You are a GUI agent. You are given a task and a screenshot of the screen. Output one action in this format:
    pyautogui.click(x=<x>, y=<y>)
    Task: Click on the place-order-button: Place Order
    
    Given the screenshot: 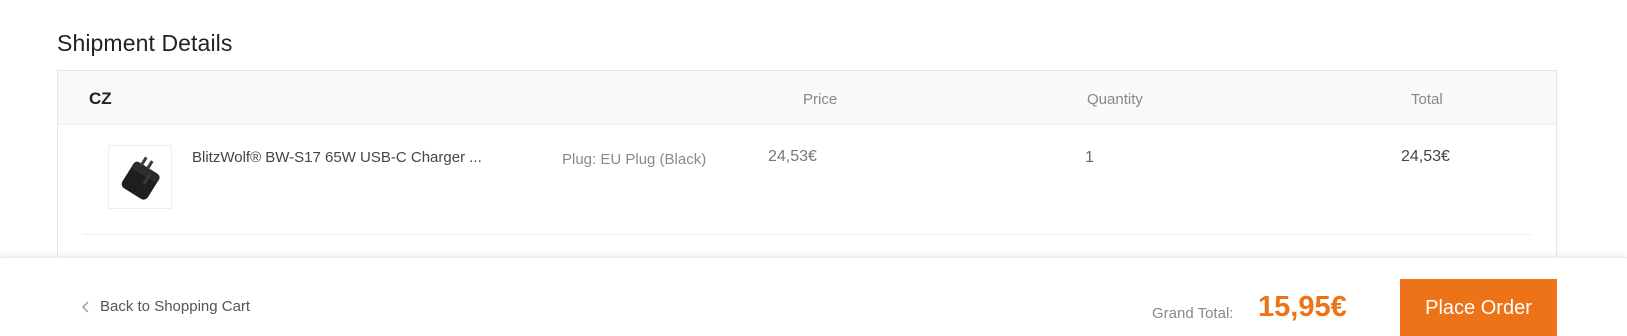 What is the action you would take?
    pyautogui.click(x=1478, y=307)
    